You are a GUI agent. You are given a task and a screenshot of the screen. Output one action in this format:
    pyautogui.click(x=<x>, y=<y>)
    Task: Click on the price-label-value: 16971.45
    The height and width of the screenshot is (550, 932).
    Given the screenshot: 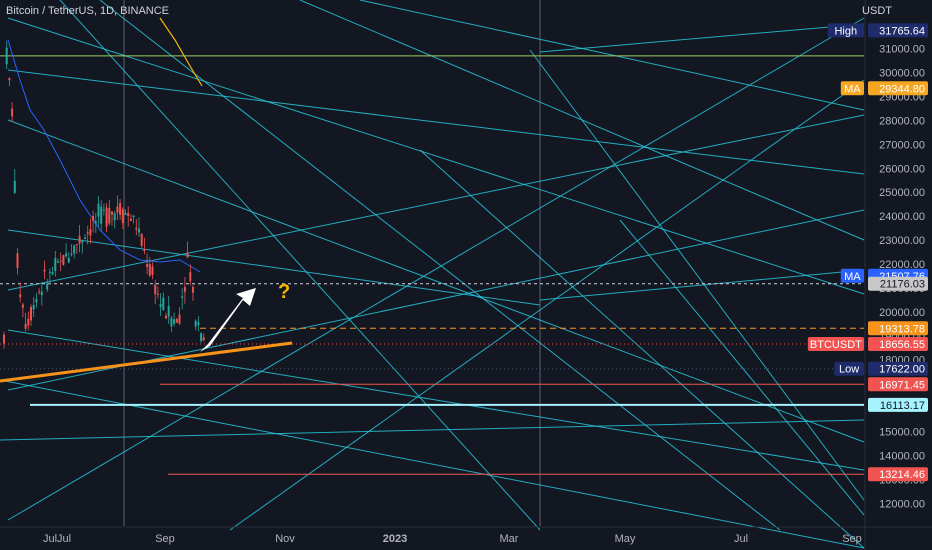 What is the action you would take?
    pyautogui.click(x=902, y=385)
    